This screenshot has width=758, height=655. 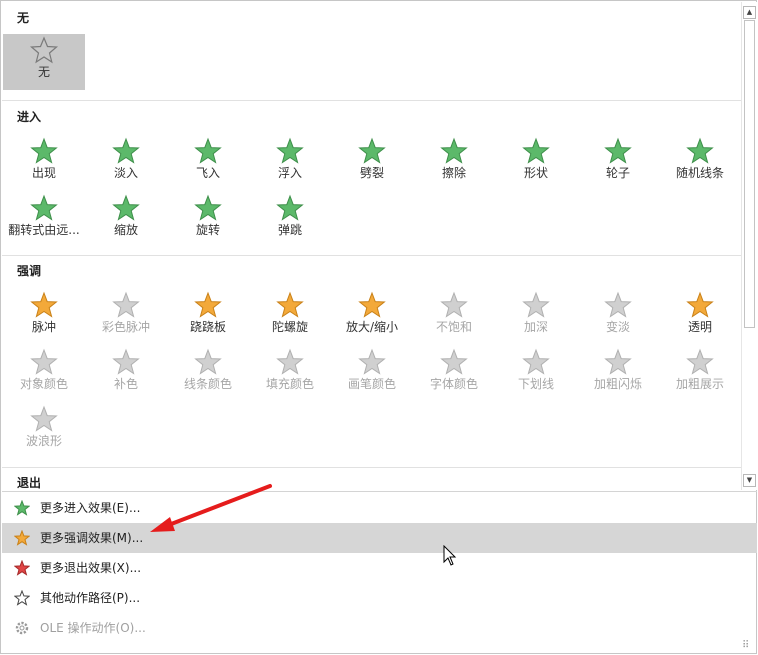 I want to click on emphasis-effect-10: 补色, so click(x=126, y=374).